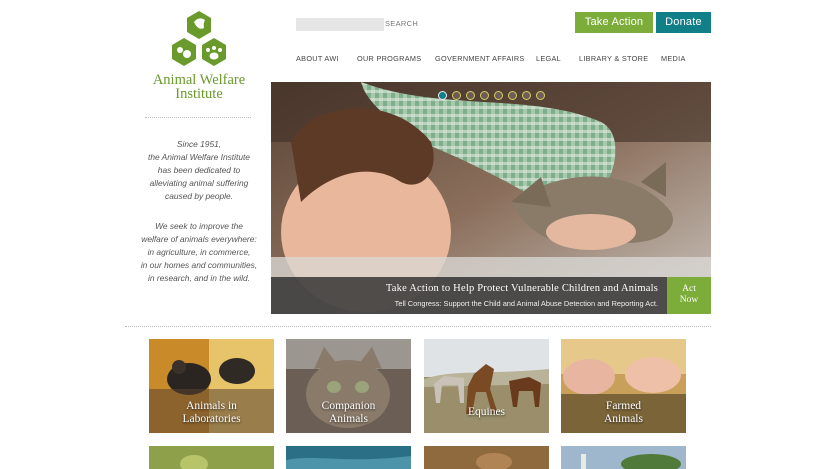 The height and width of the screenshot is (469, 835). I want to click on slider-pagination, so click(491, 95).